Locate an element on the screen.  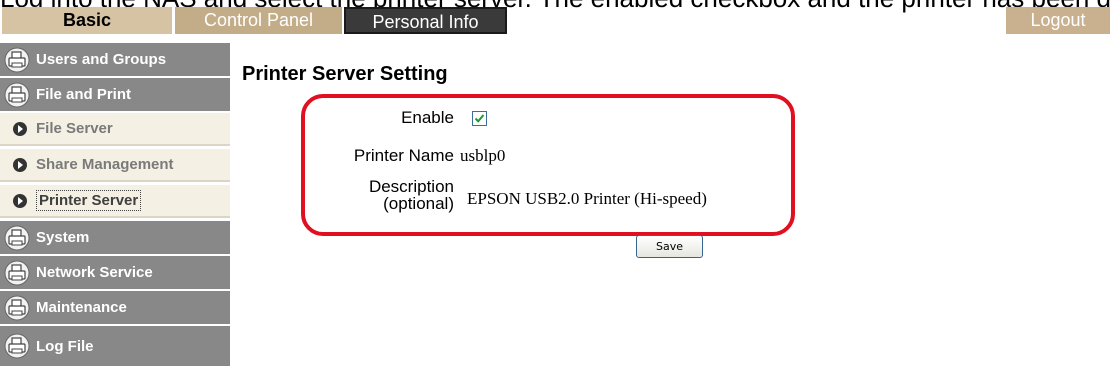
sidebar-item-share-management: Share Management is located at coordinates (115, 165).